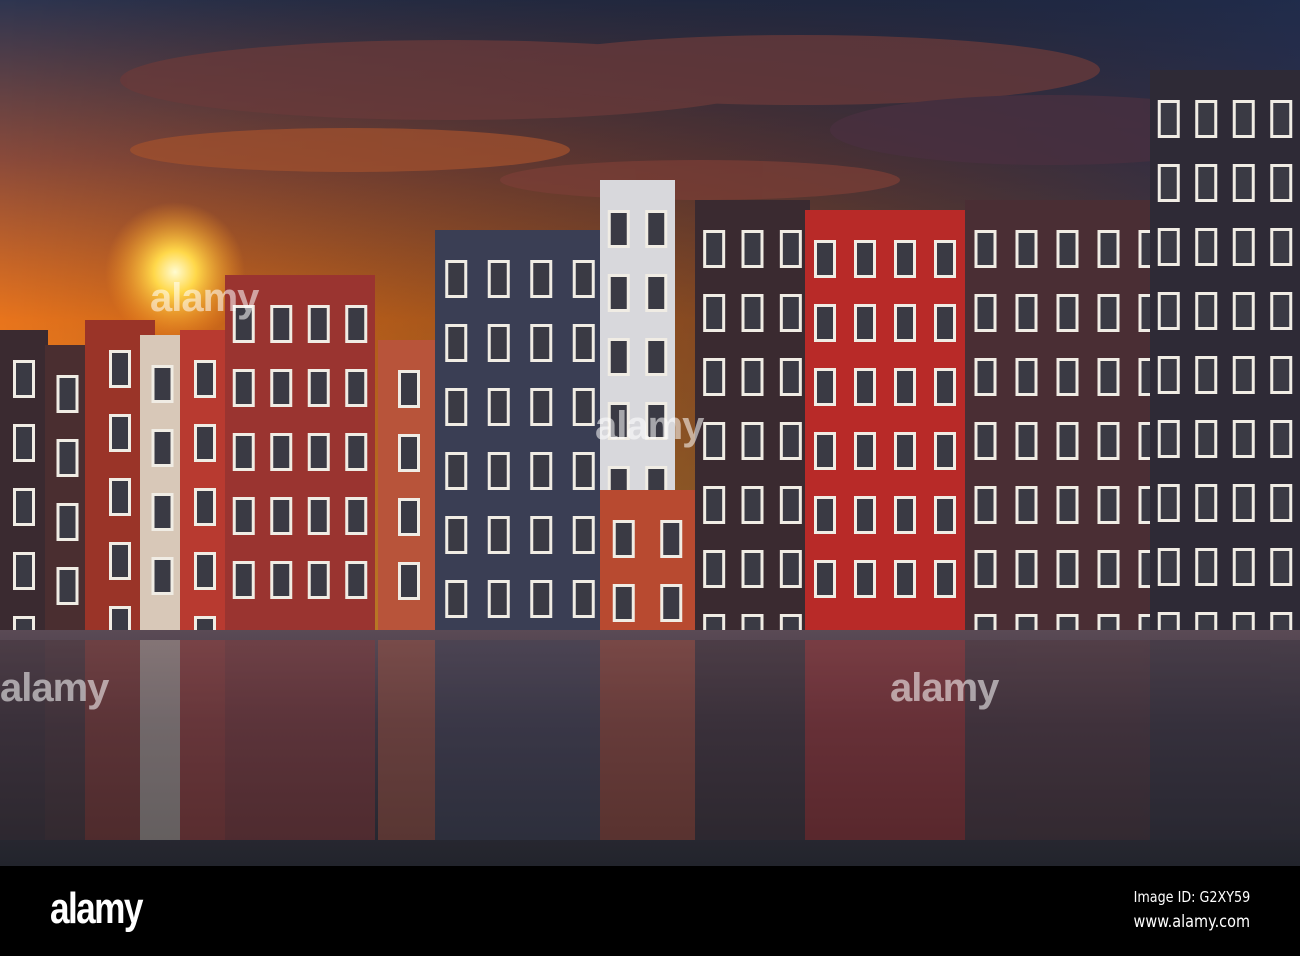 This screenshot has width=1300, height=956. Describe the element at coordinates (1191, 897) in the screenshot. I see `image-id: Image ID: G2XY59` at that location.